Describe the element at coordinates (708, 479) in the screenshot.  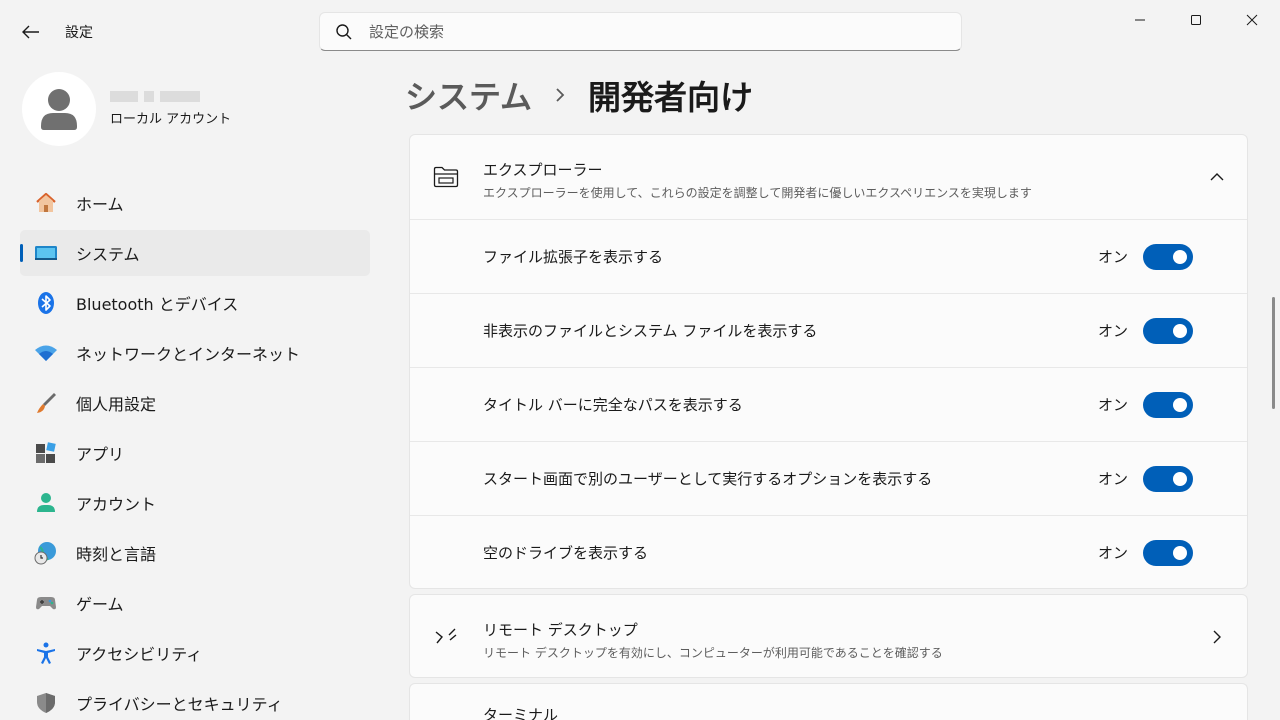
I see `setting-label: スタート画面で別のユーザーとして実行するオプションを表示する` at that location.